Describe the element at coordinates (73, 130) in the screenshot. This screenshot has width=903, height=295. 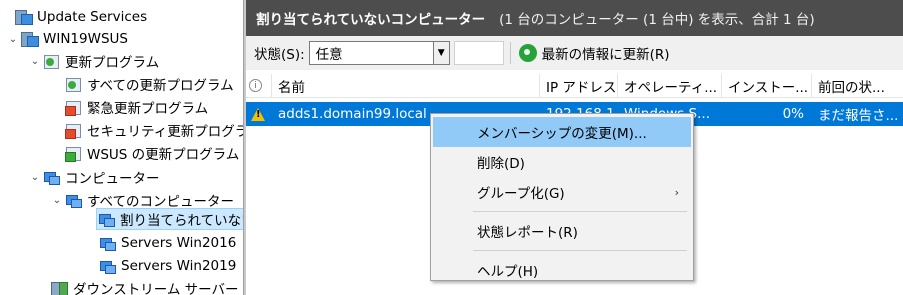
I see `security-update-icon` at that location.